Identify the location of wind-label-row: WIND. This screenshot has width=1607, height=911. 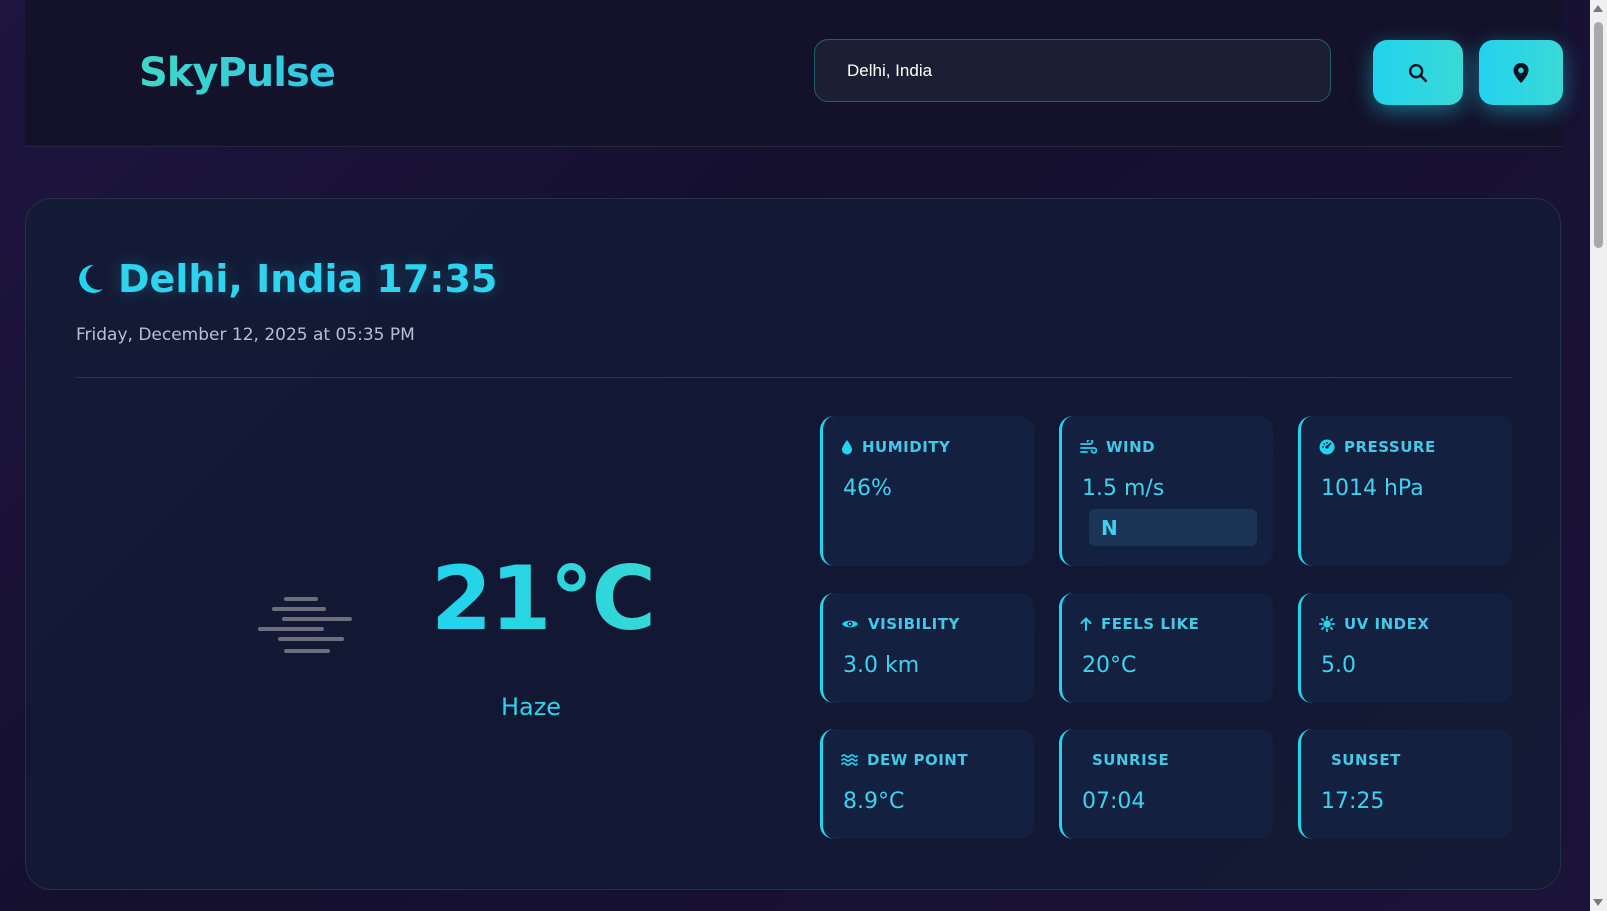
(1117, 447).